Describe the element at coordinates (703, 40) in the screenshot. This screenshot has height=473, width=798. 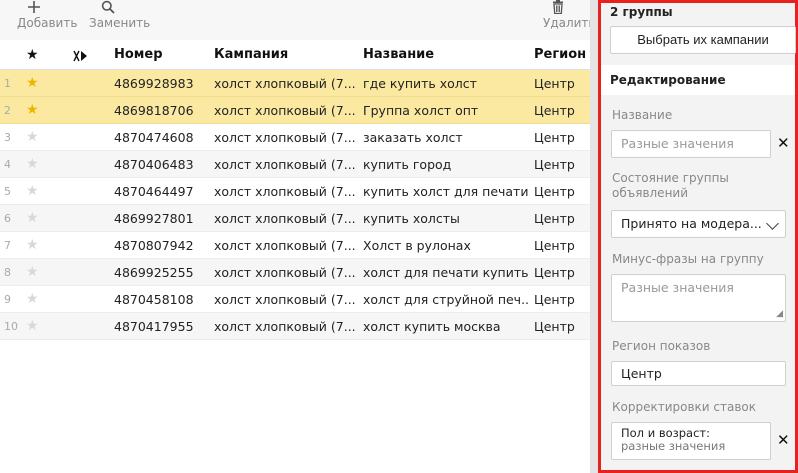
I see `choose-campaigns-button: Выбрать их кампании` at that location.